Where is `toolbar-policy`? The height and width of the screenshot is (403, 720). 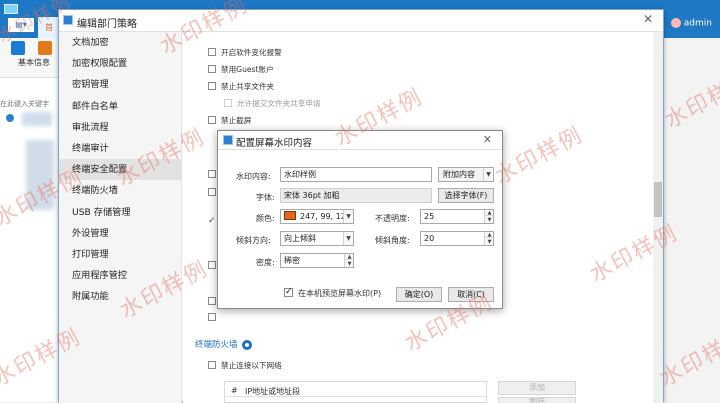
toolbar-policy is located at coordinates (45, 58).